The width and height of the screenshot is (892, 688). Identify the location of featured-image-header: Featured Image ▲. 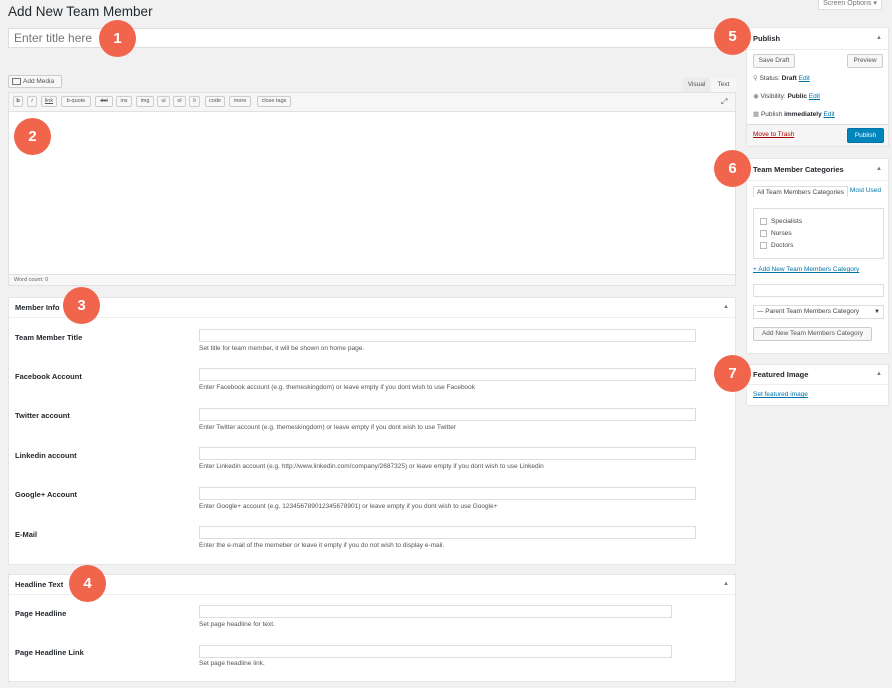
(817, 375).